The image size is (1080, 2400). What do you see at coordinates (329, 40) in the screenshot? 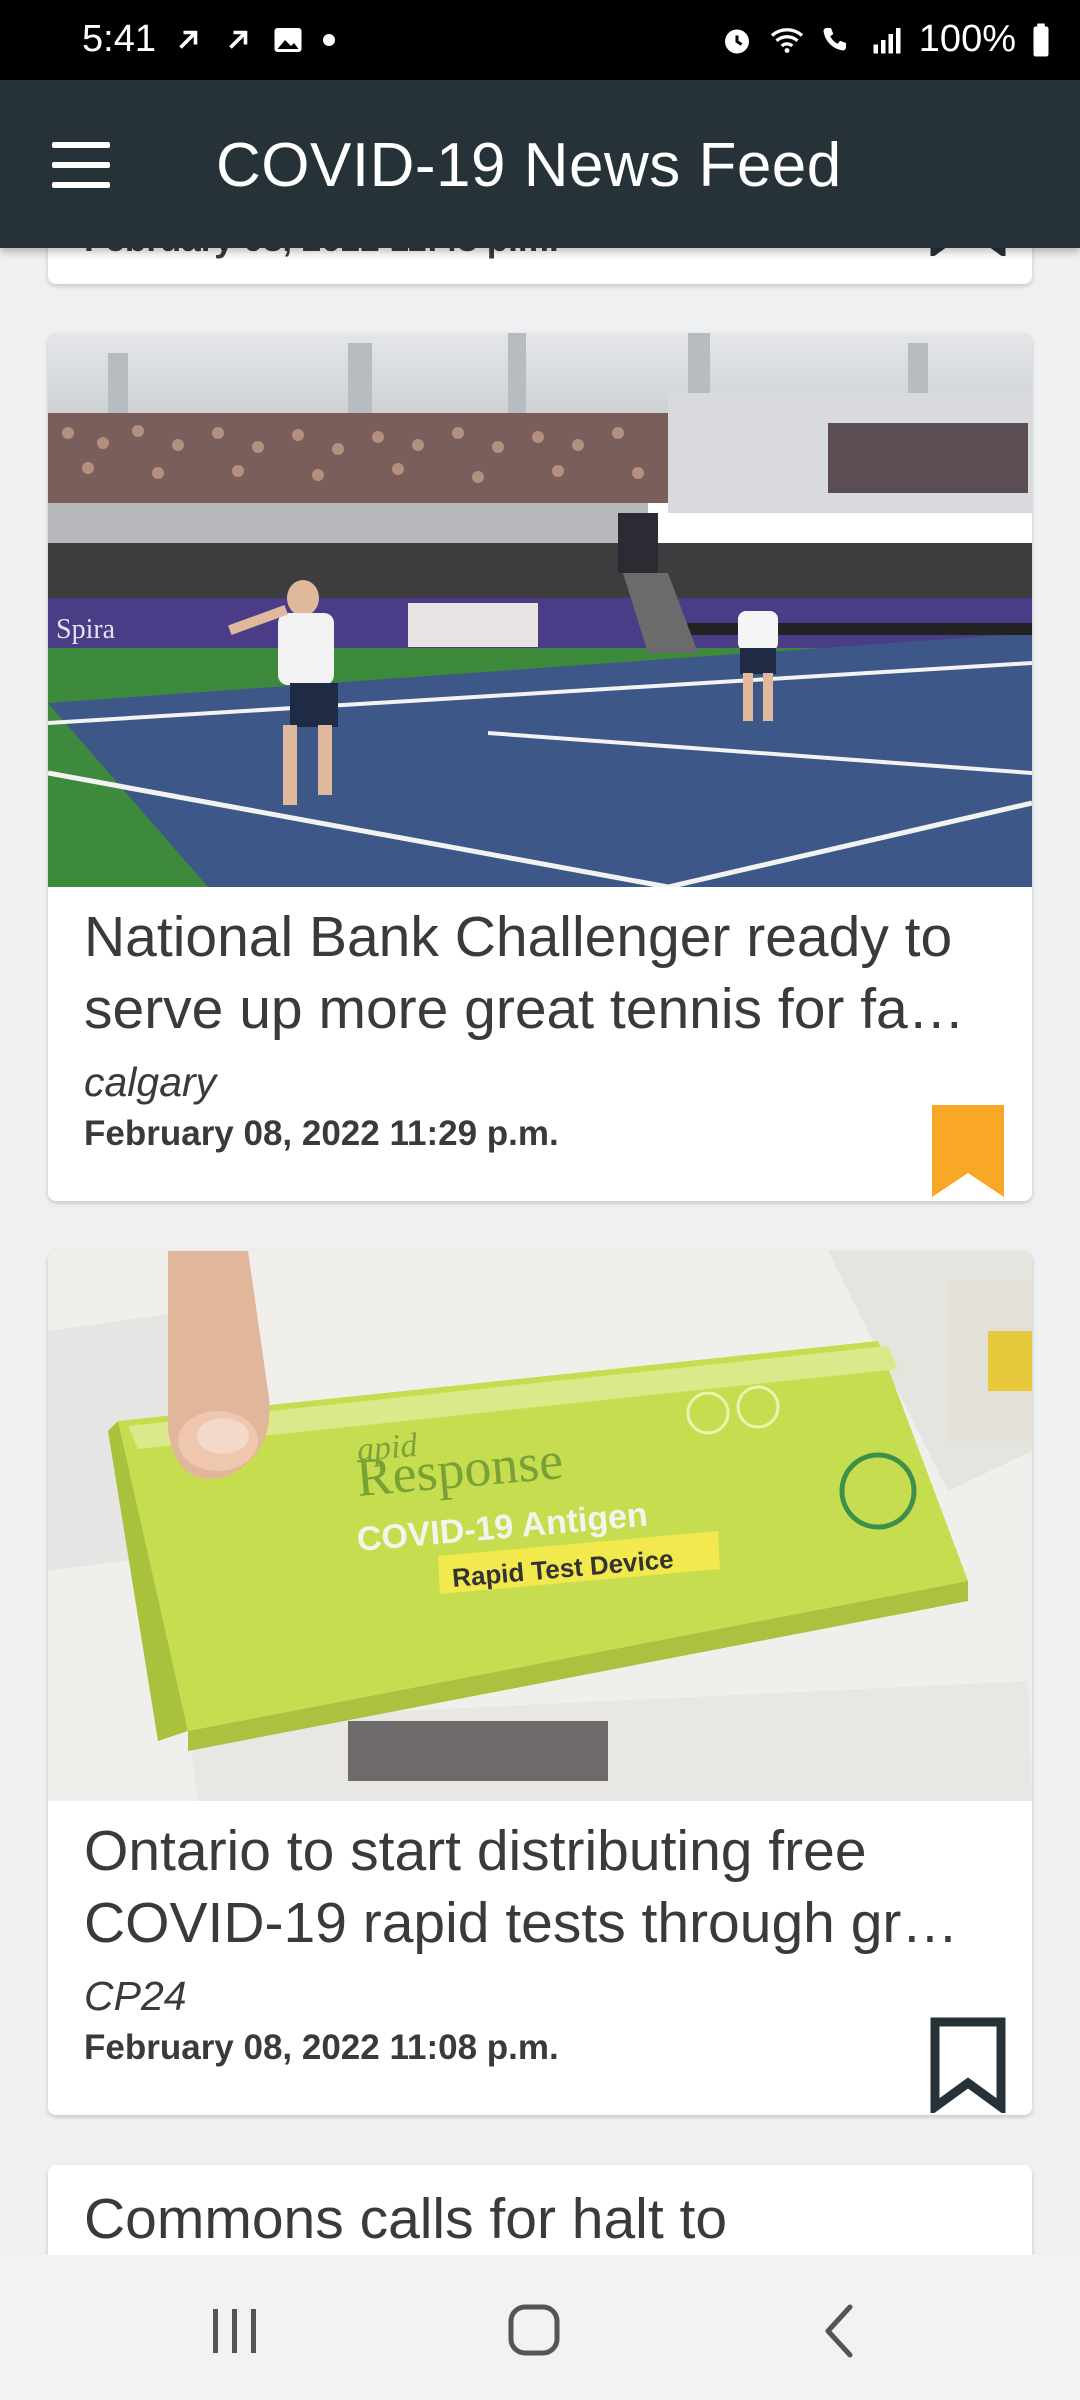
I see `dot-icon` at bounding box center [329, 40].